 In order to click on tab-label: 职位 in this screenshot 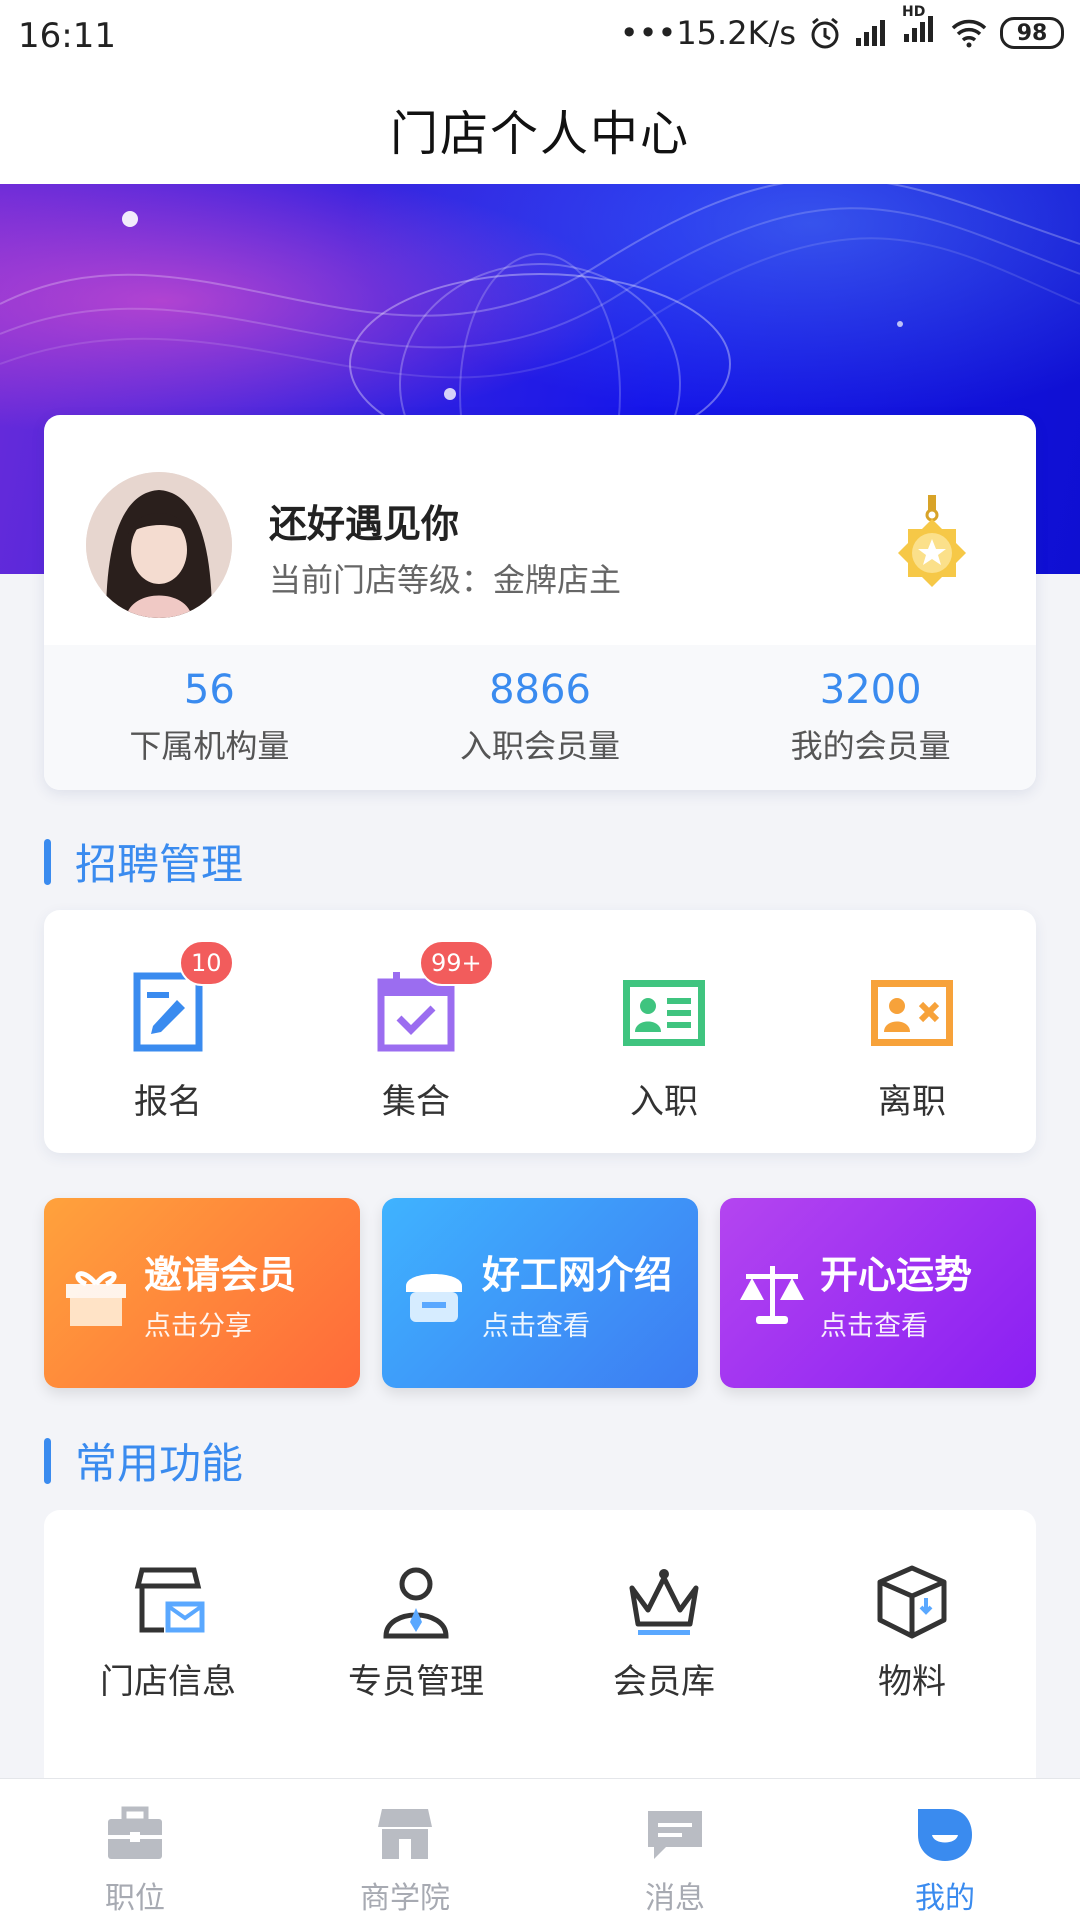, I will do `click(135, 1898)`.